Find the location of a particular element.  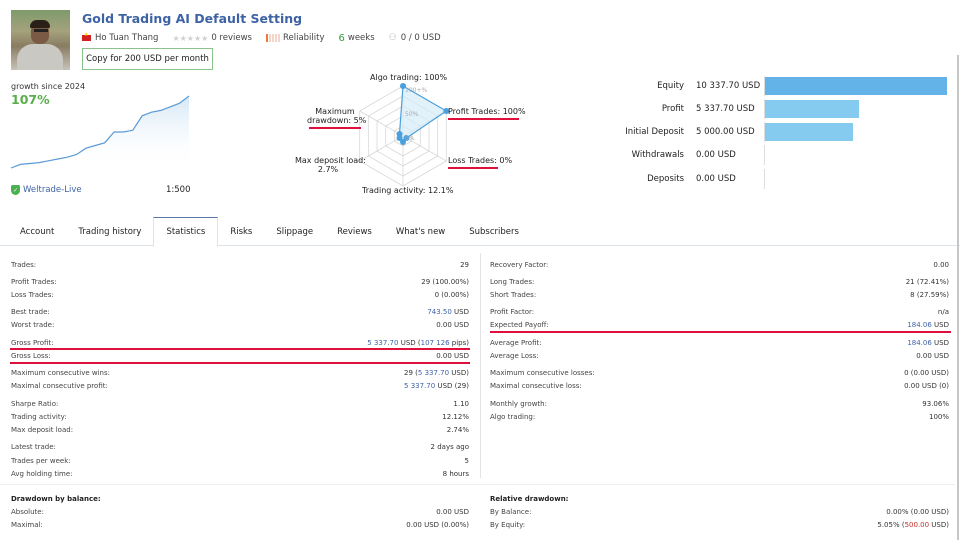

broker-link: ✓ Weltrade-Live is located at coordinates (46, 190).